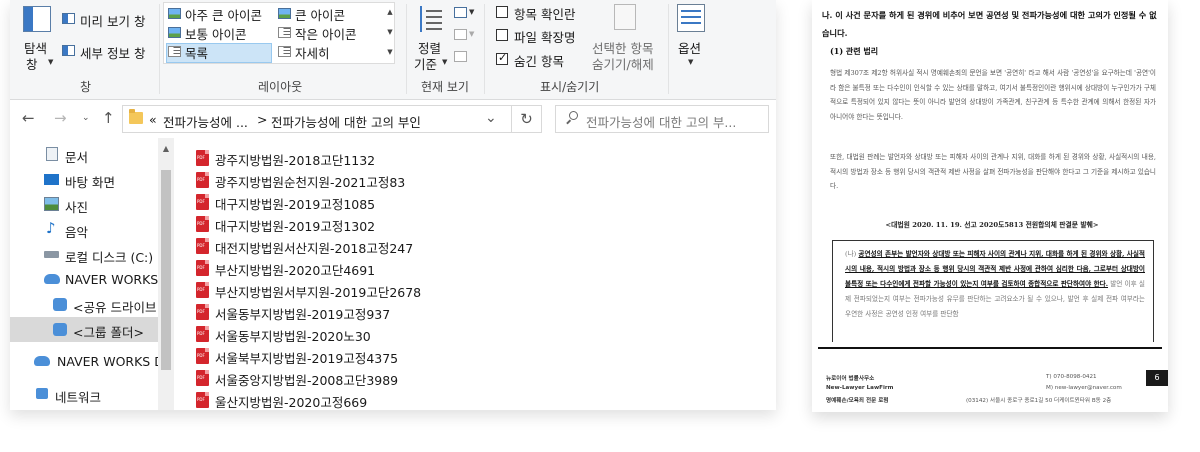 This screenshot has width=1200, height=452. I want to click on forward-arrow-icon: →, so click(60, 118).